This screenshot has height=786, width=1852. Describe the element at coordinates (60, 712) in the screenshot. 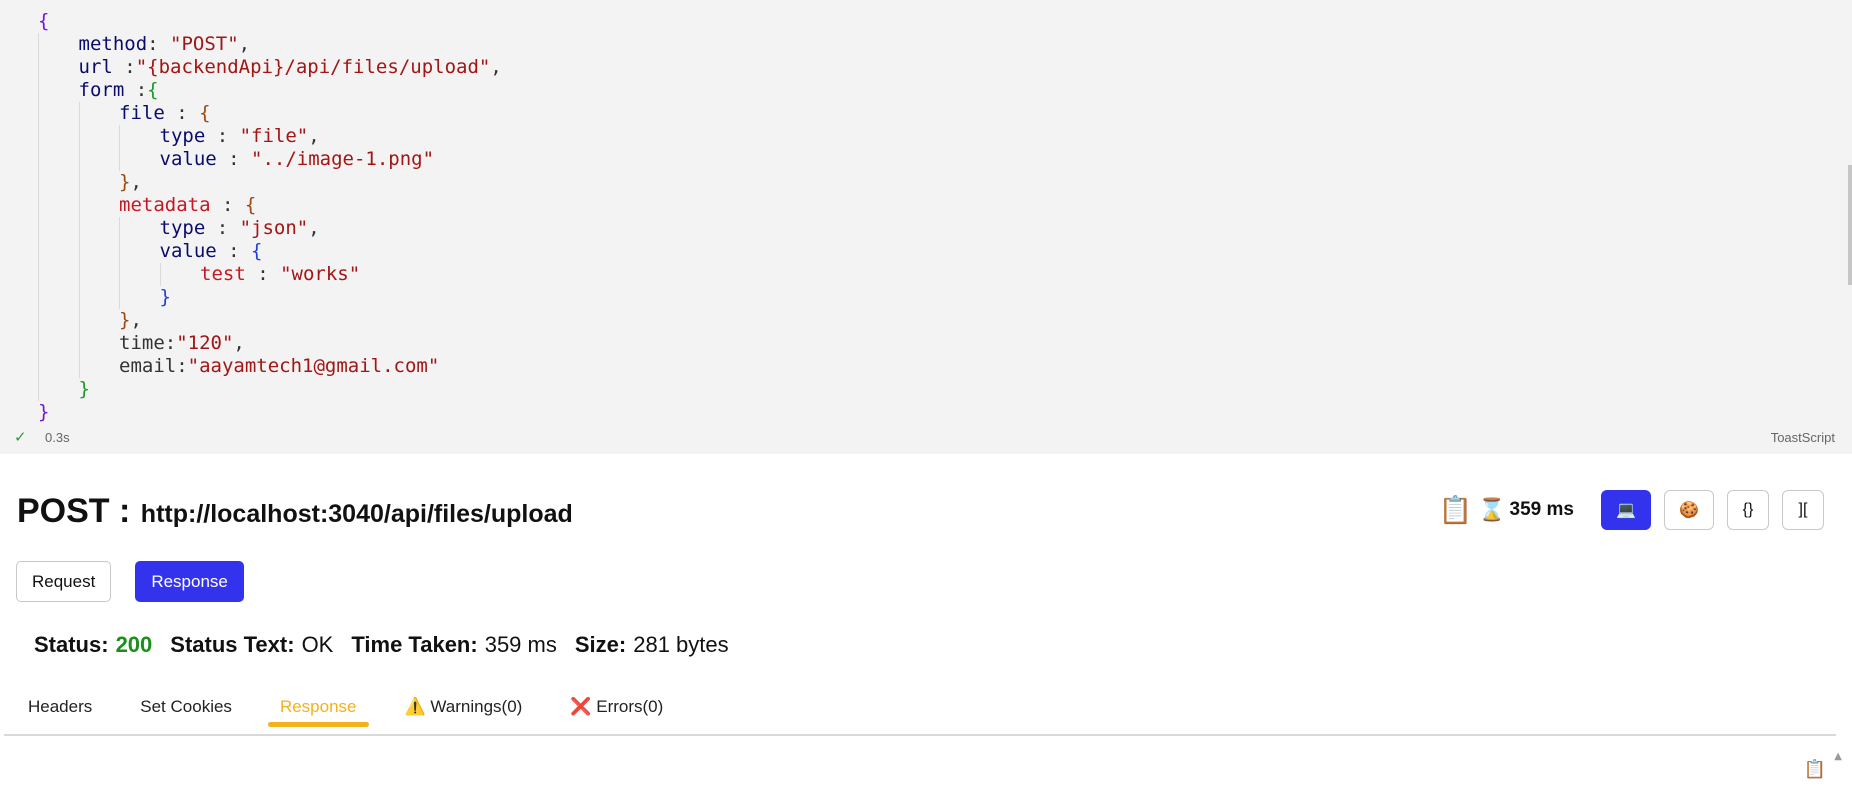

I see `tab-headers: Headers` at that location.